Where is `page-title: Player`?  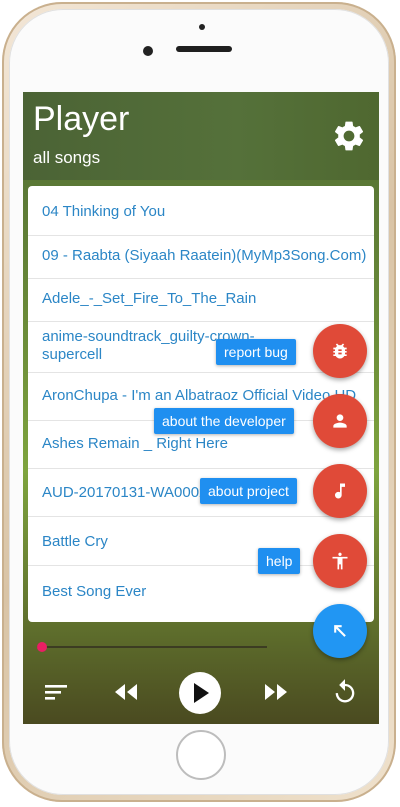
page-title: Player is located at coordinates (81, 119).